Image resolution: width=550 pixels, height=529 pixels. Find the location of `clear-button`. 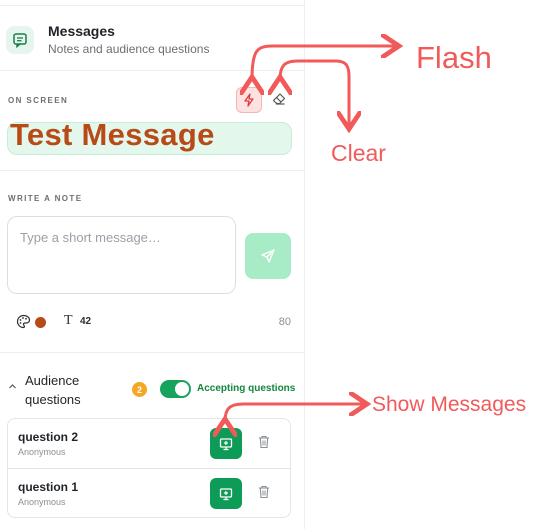

clear-button is located at coordinates (279, 99).